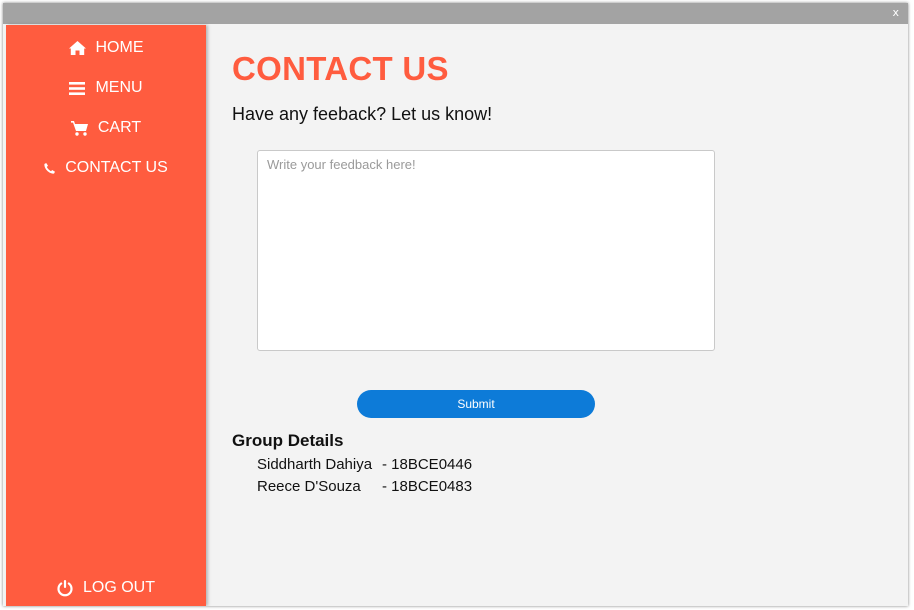 The width and height of the screenshot is (914, 610). What do you see at coordinates (119, 87) in the screenshot?
I see `sidebar-item-label: MENU` at bounding box center [119, 87].